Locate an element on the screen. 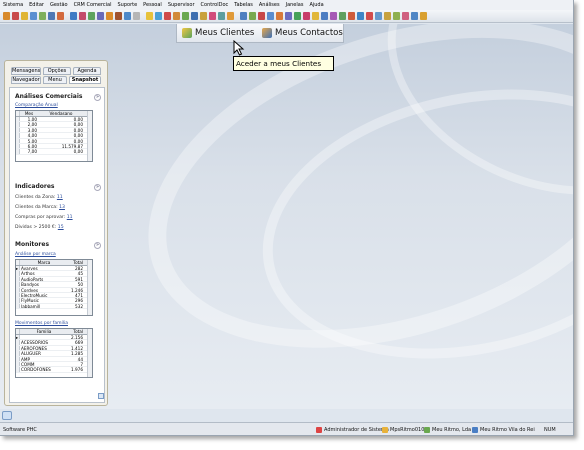 Image resolution: width=584 pixels, height=450 pixels. collapse-monitores-icon: » is located at coordinates (97, 245).